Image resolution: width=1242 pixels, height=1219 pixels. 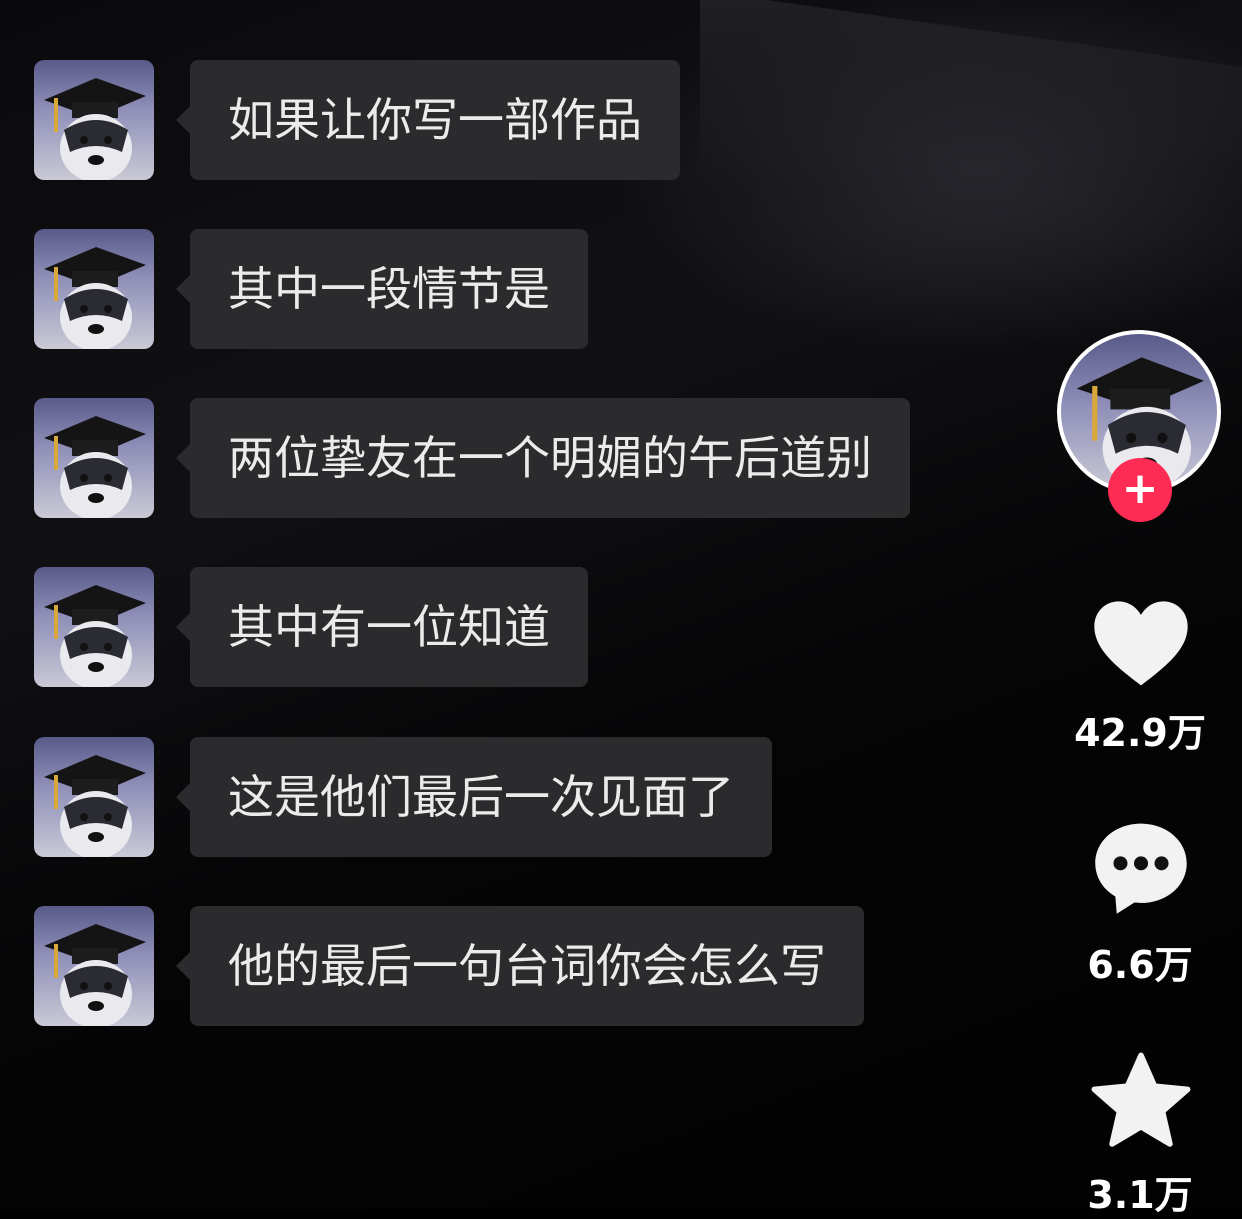 I want to click on message-bubble: 其中有一位知道, so click(x=382, y=627).